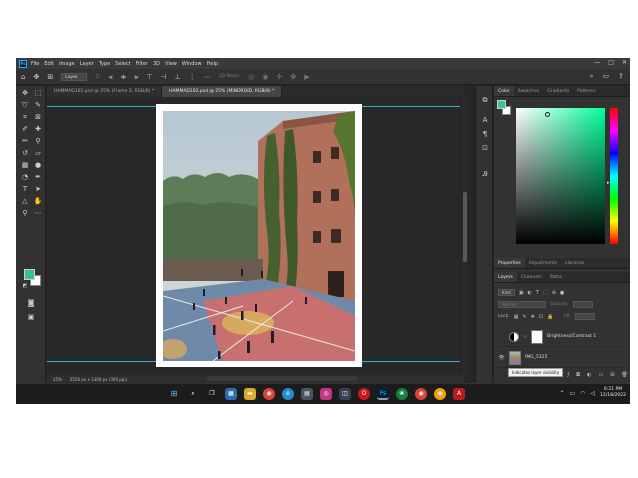  I want to click on photoshop-logo-icon: Ps, so click(23, 63).